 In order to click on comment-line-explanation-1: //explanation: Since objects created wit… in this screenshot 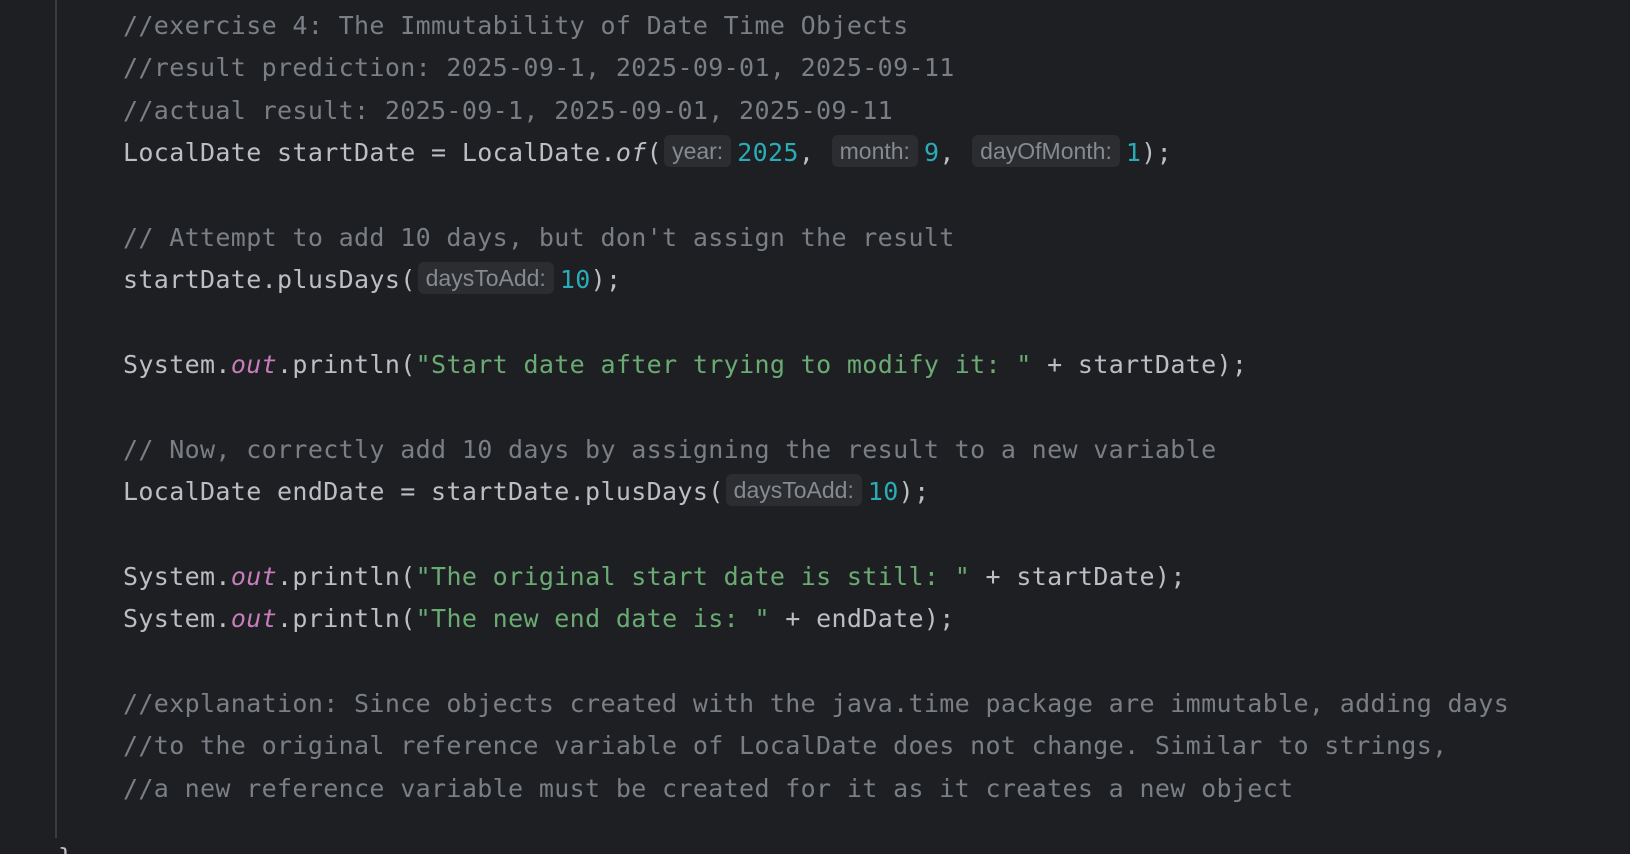, I will do `click(816, 704)`.